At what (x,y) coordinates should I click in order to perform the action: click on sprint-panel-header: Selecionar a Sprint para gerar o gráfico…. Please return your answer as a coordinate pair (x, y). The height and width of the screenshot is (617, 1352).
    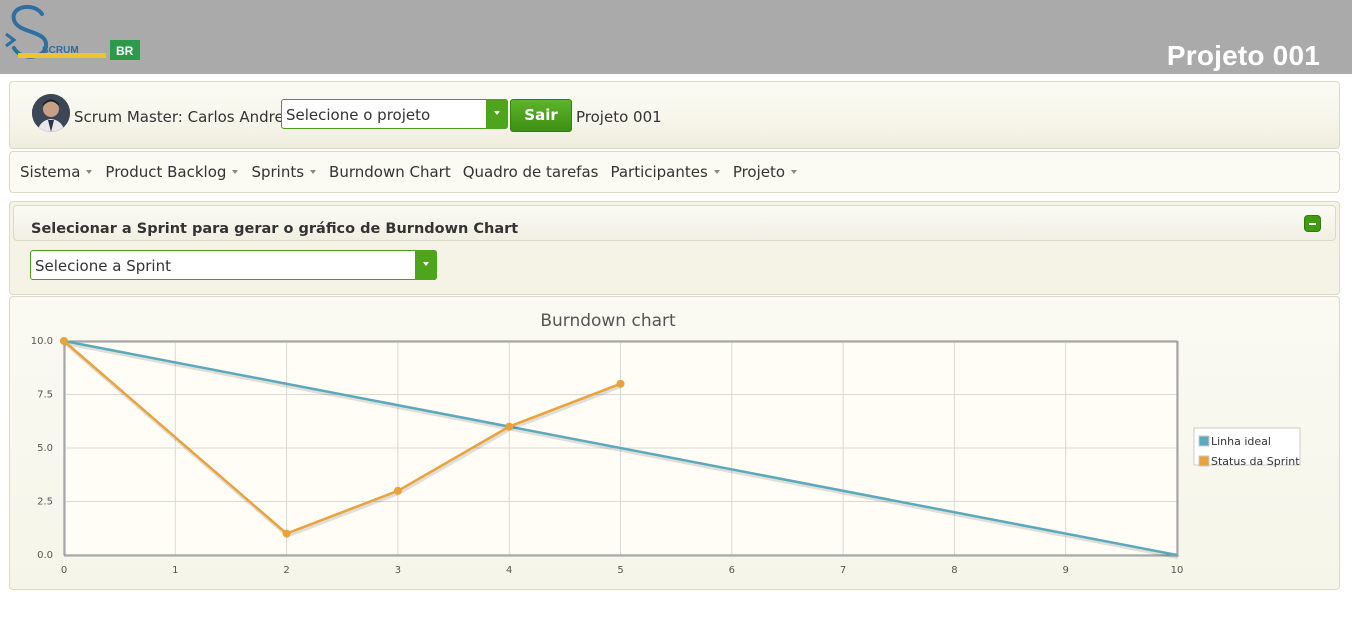
    Looking at the image, I should click on (674, 223).